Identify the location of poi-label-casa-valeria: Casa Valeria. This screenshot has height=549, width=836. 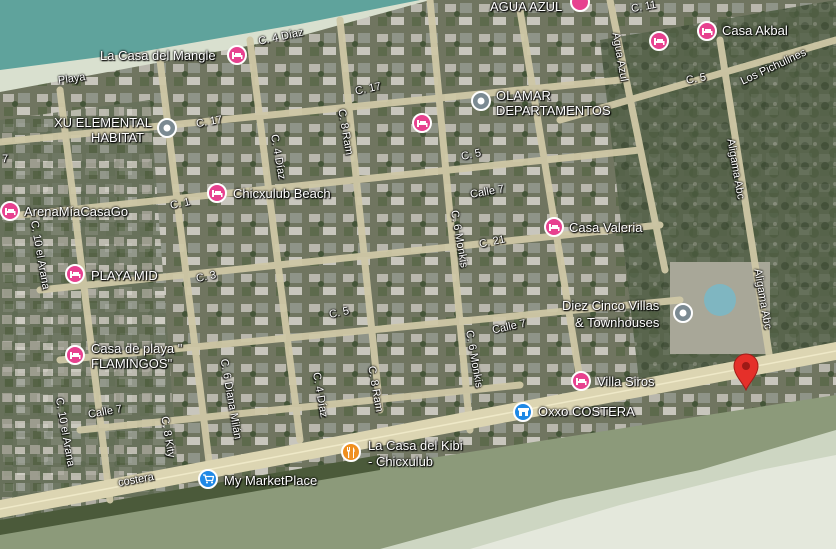
(605, 228).